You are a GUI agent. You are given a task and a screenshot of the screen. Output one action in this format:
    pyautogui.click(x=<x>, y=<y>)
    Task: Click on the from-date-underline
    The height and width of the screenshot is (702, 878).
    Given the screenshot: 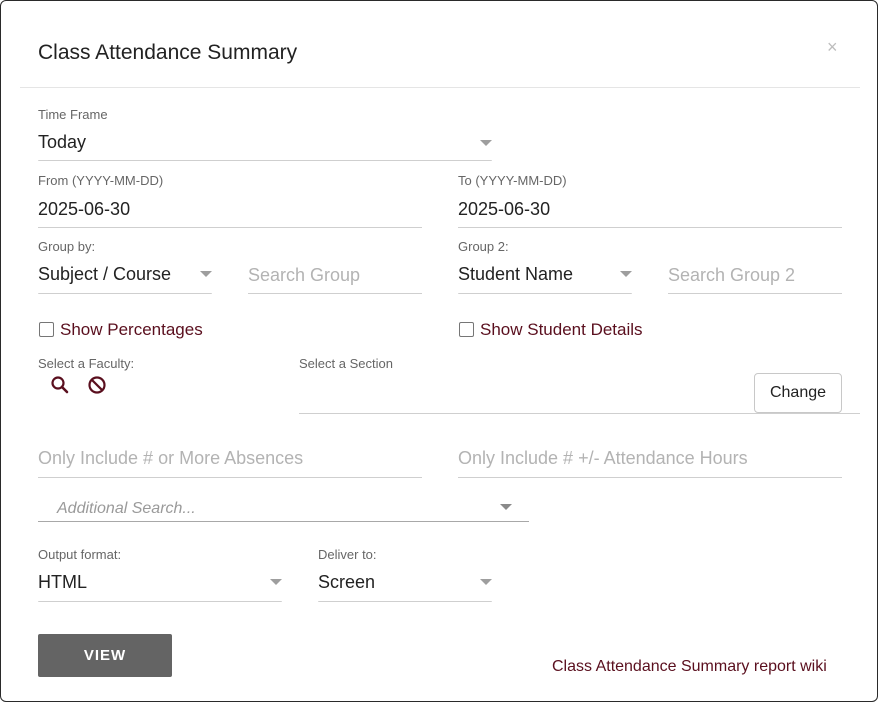 What is the action you would take?
    pyautogui.click(x=230, y=227)
    